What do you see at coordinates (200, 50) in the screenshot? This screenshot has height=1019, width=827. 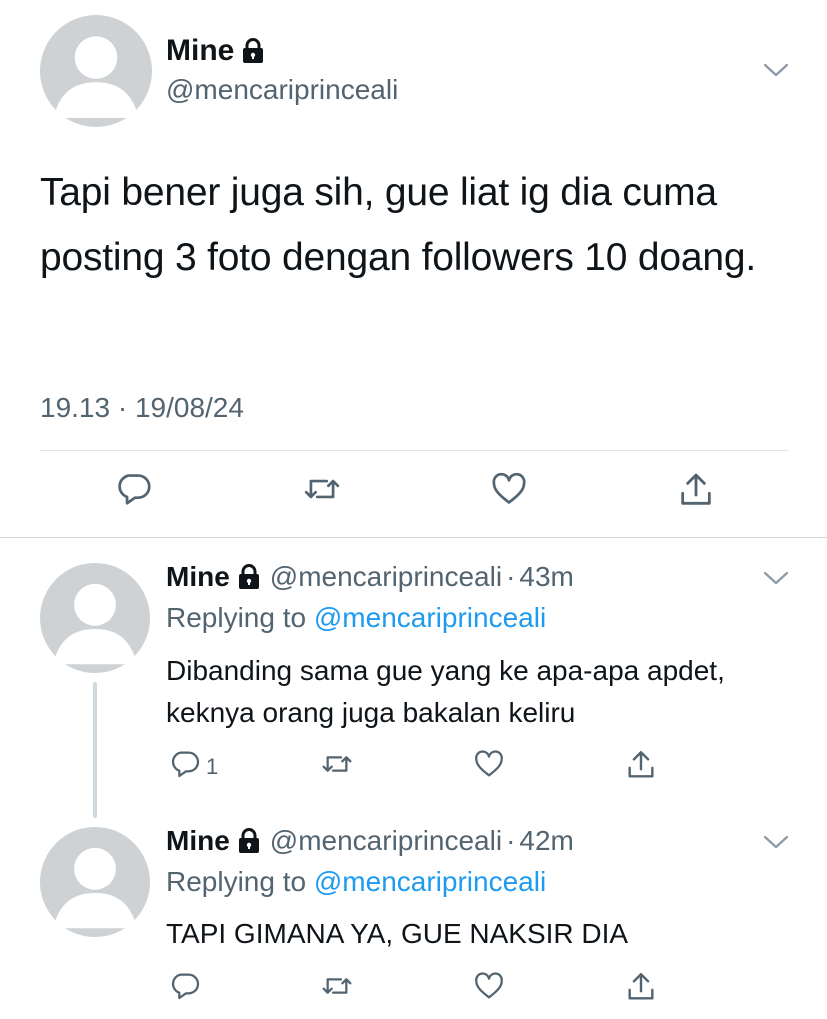 I see `author-name-text: Mine` at bounding box center [200, 50].